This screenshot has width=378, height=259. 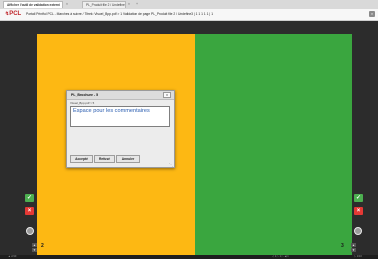 What do you see at coordinates (81, 159) in the screenshot?
I see `accept-button: Accepté` at bounding box center [81, 159].